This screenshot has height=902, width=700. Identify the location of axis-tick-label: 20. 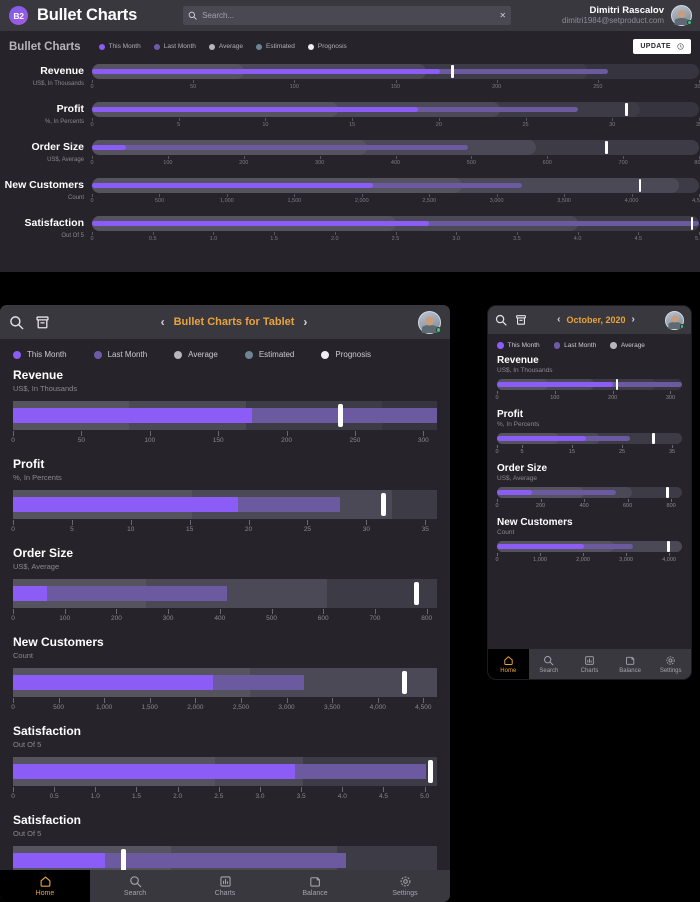
(248, 529).